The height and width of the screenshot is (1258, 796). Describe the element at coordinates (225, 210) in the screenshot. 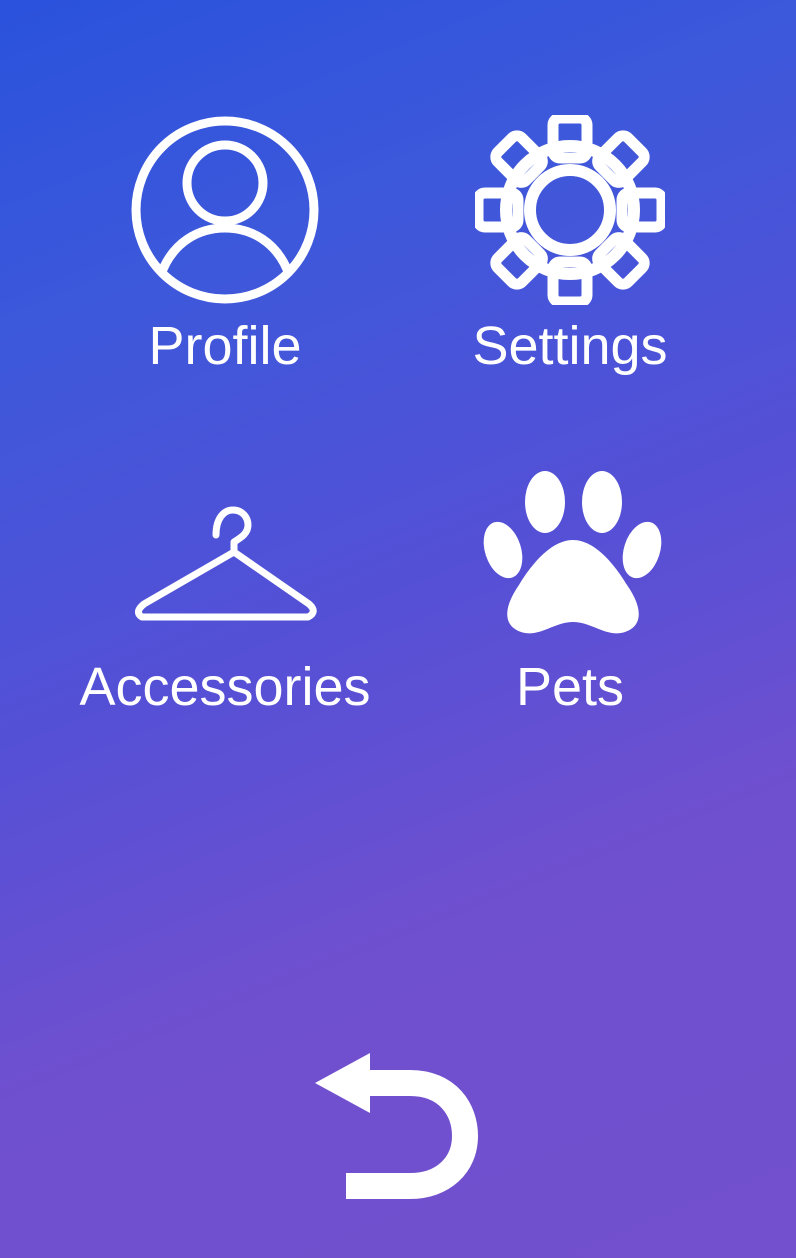

I see `profile-icon` at that location.